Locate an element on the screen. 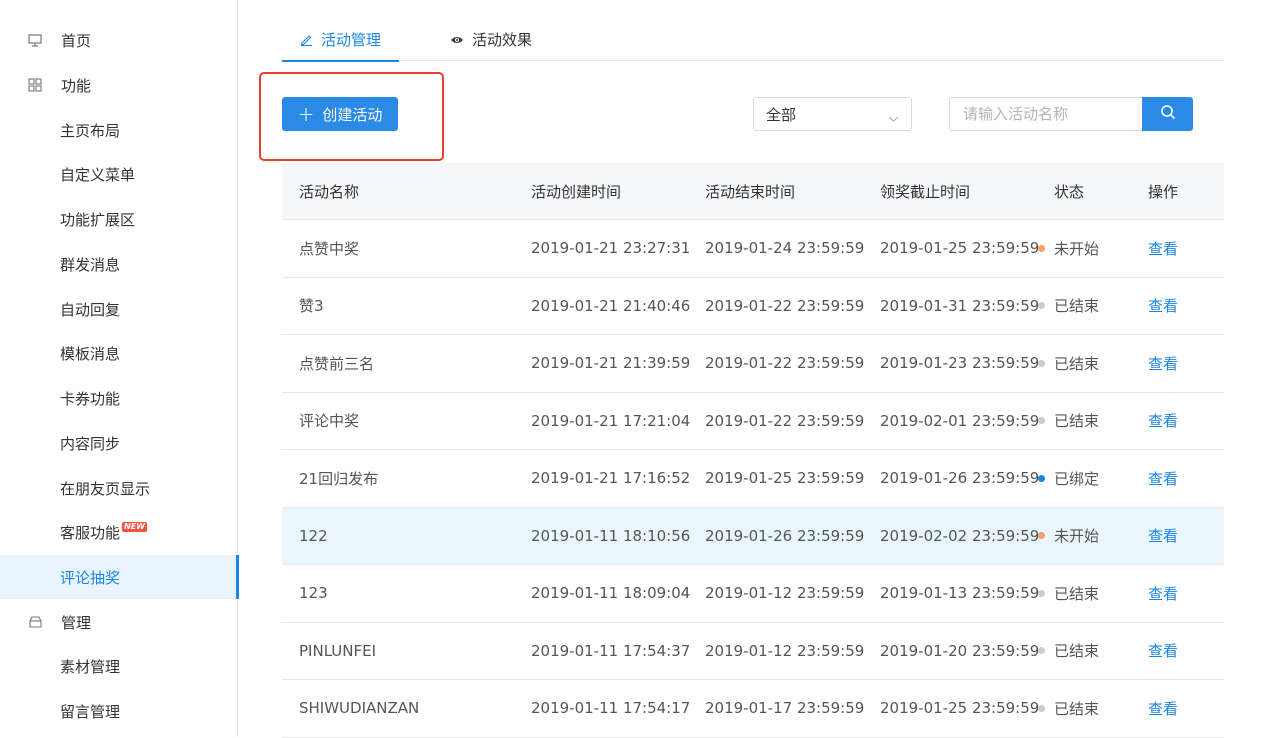  status-filter-select: 全部 is located at coordinates (832, 114).